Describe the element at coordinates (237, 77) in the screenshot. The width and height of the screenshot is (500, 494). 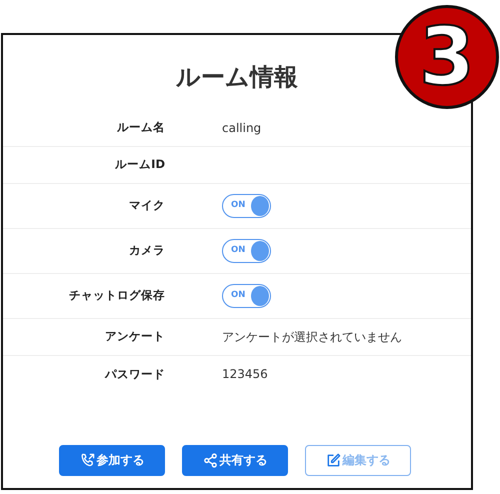
I see `panel-title: ルーム情報` at that location.